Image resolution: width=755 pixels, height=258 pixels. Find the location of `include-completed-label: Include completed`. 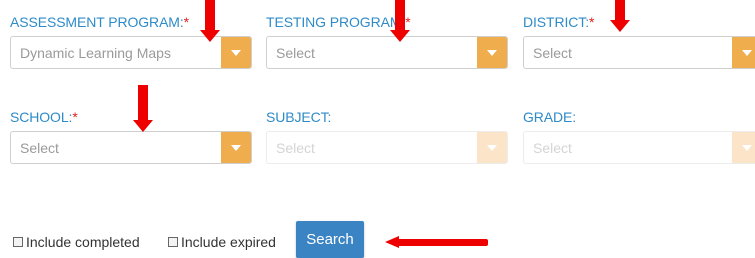

include-completed-label: Include completed is located at coordinates (83, 242).